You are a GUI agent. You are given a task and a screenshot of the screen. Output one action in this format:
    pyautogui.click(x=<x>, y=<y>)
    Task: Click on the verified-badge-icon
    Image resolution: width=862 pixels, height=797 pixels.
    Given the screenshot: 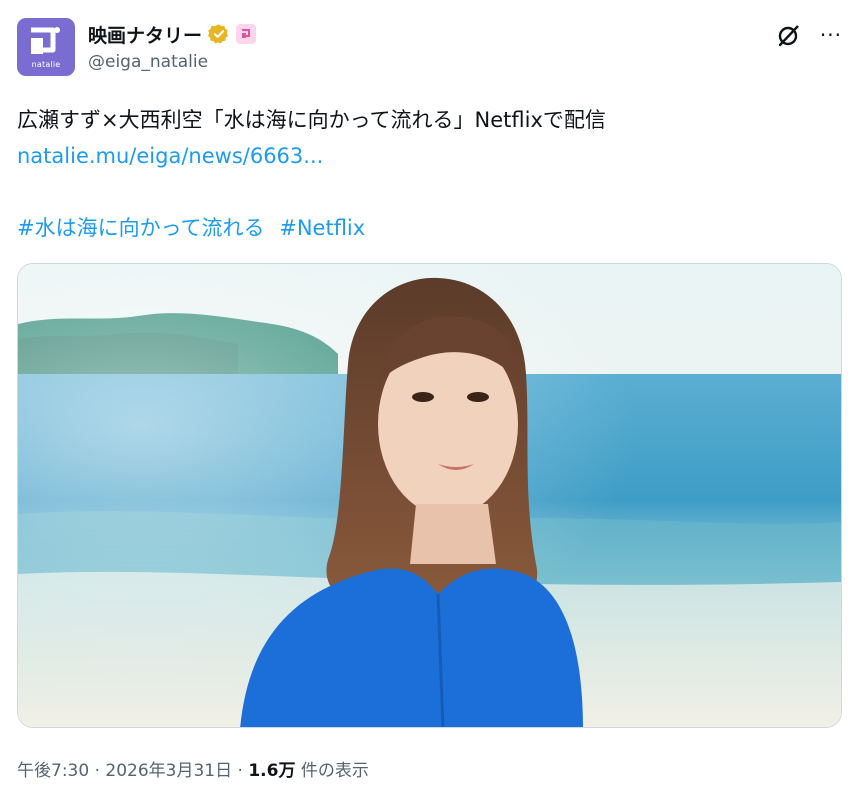 What is the action you would take?
    pyautogui.click(x=218, y=34)
    